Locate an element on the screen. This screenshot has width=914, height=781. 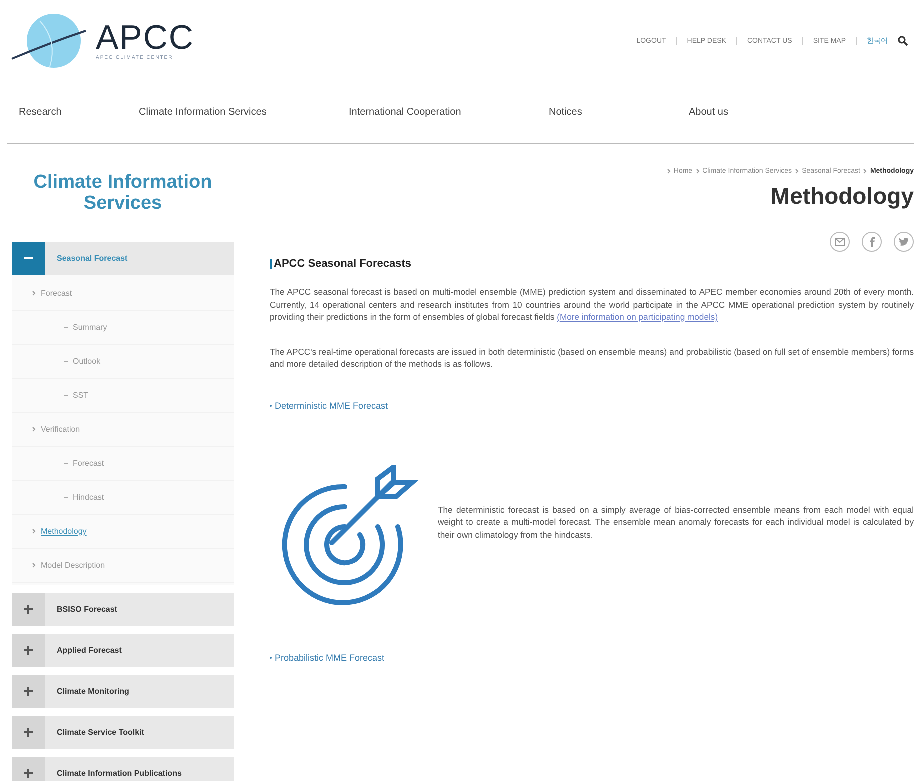
subsection-link: Deterministic MME Forecast is located at coordinates (592, 405).